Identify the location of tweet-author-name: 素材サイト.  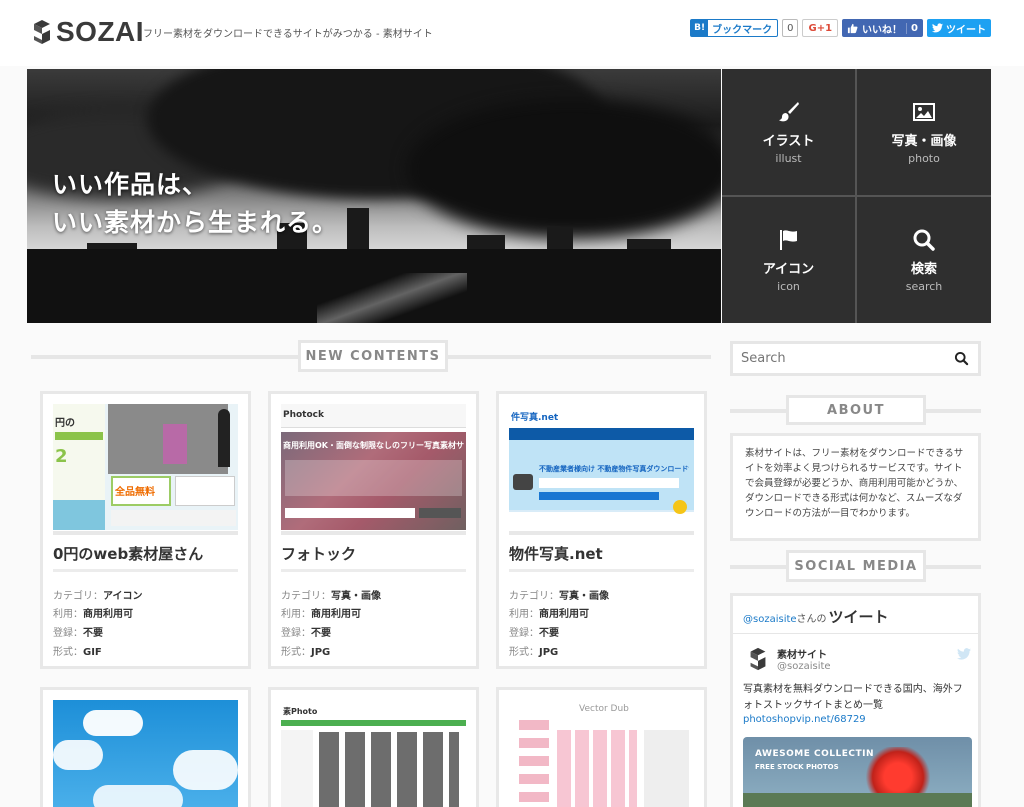
(802, 653).